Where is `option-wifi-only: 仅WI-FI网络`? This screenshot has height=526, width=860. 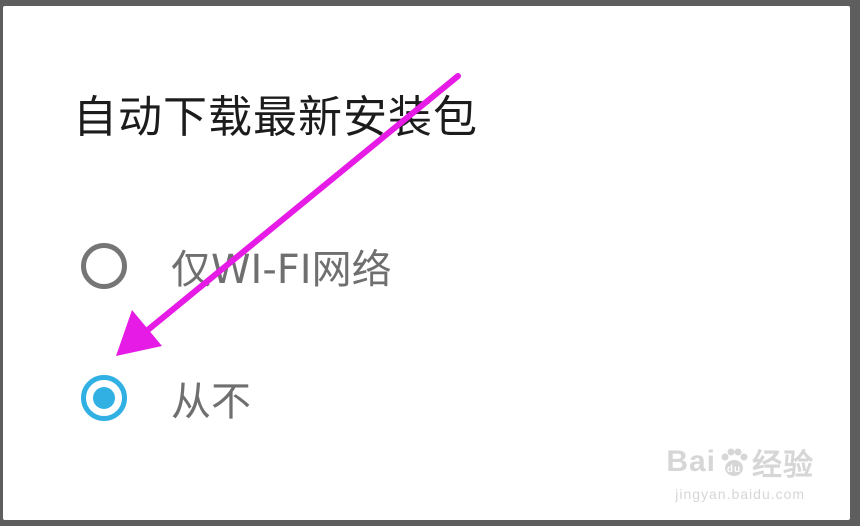
option-wifi-only: 仅WI-FI网络 is located at coordinates (236, 266).